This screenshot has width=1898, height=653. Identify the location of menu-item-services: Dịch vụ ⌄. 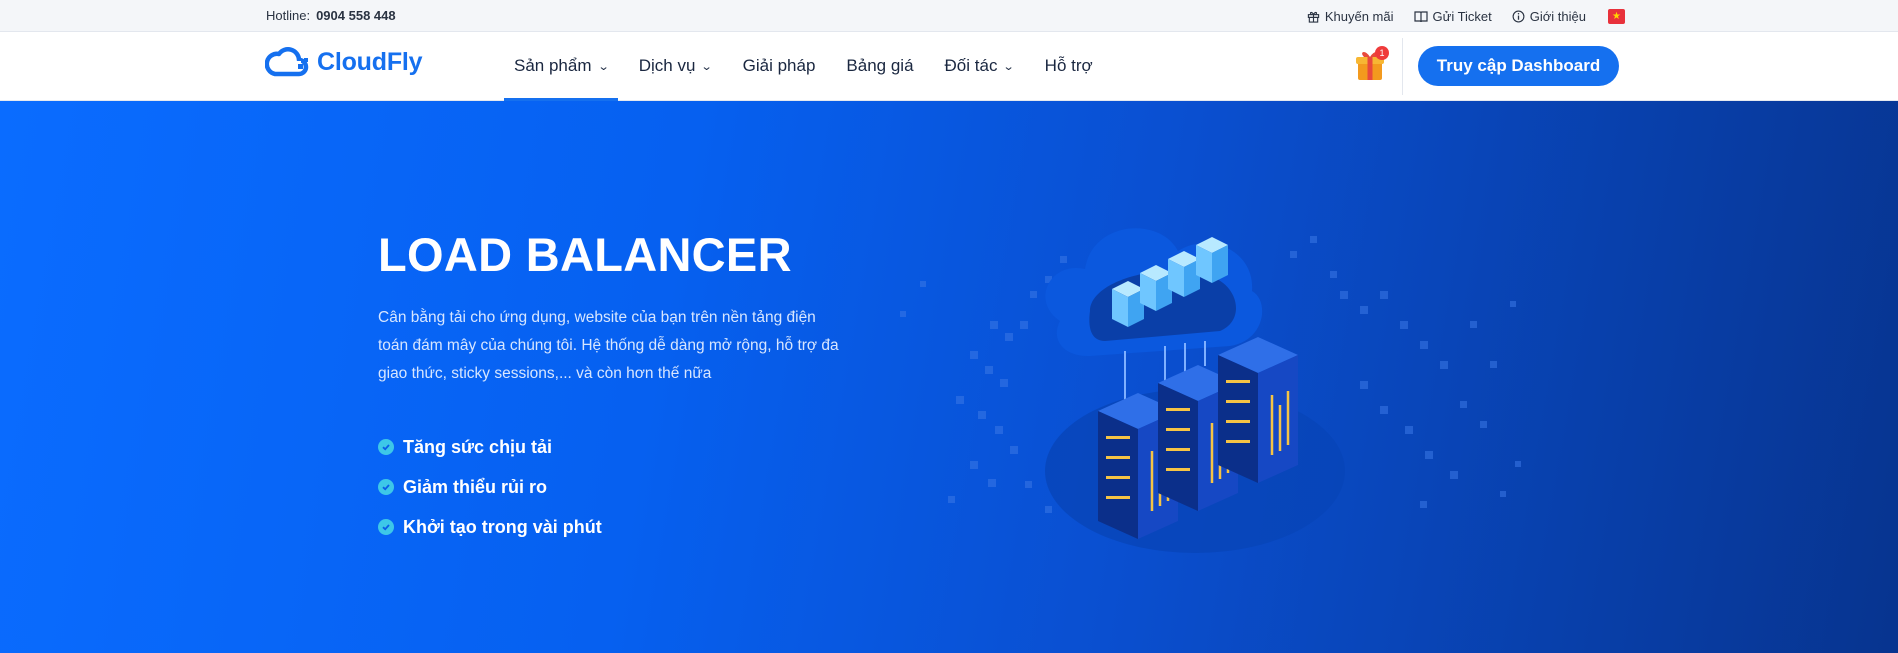
(675, 66).